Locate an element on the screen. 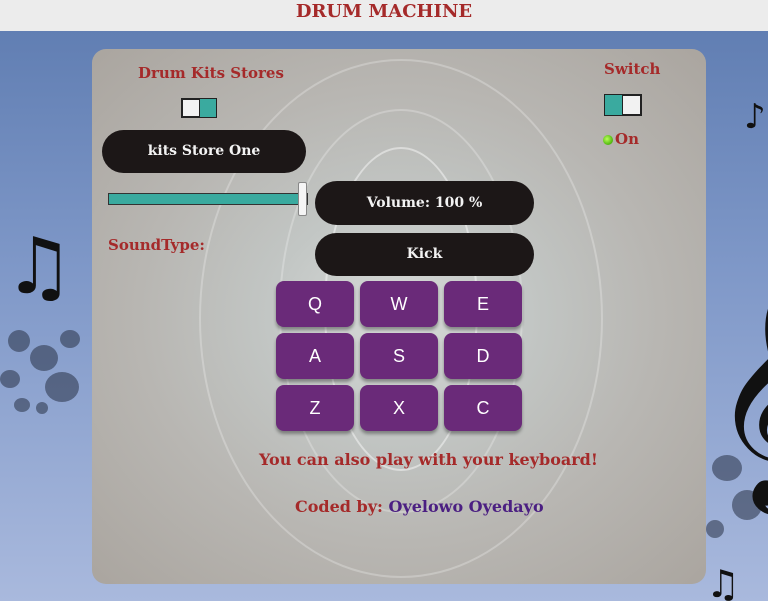  credit-prefix: Coded by: is located at coordinates (339, 506).